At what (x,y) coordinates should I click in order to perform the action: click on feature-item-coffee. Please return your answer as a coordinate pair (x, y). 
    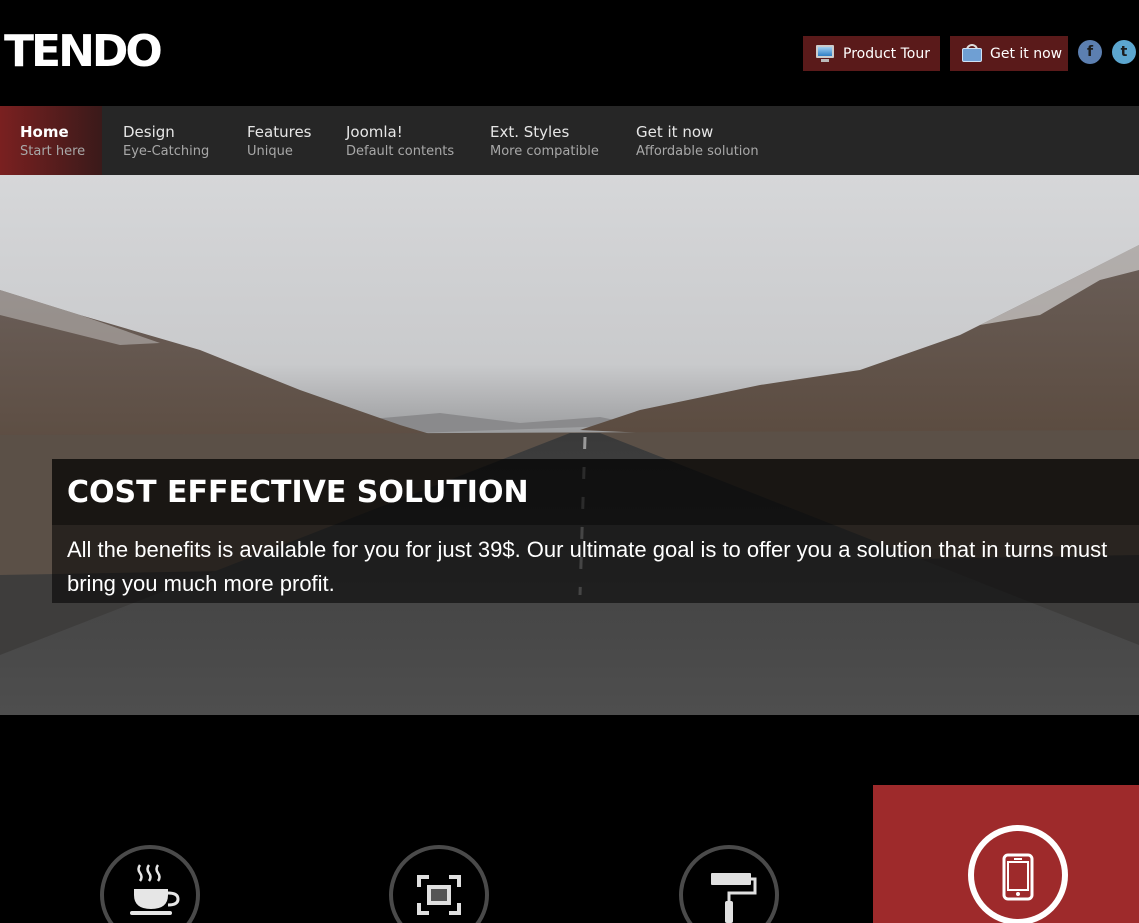
    Looking at the image, I should click on (150, 884).